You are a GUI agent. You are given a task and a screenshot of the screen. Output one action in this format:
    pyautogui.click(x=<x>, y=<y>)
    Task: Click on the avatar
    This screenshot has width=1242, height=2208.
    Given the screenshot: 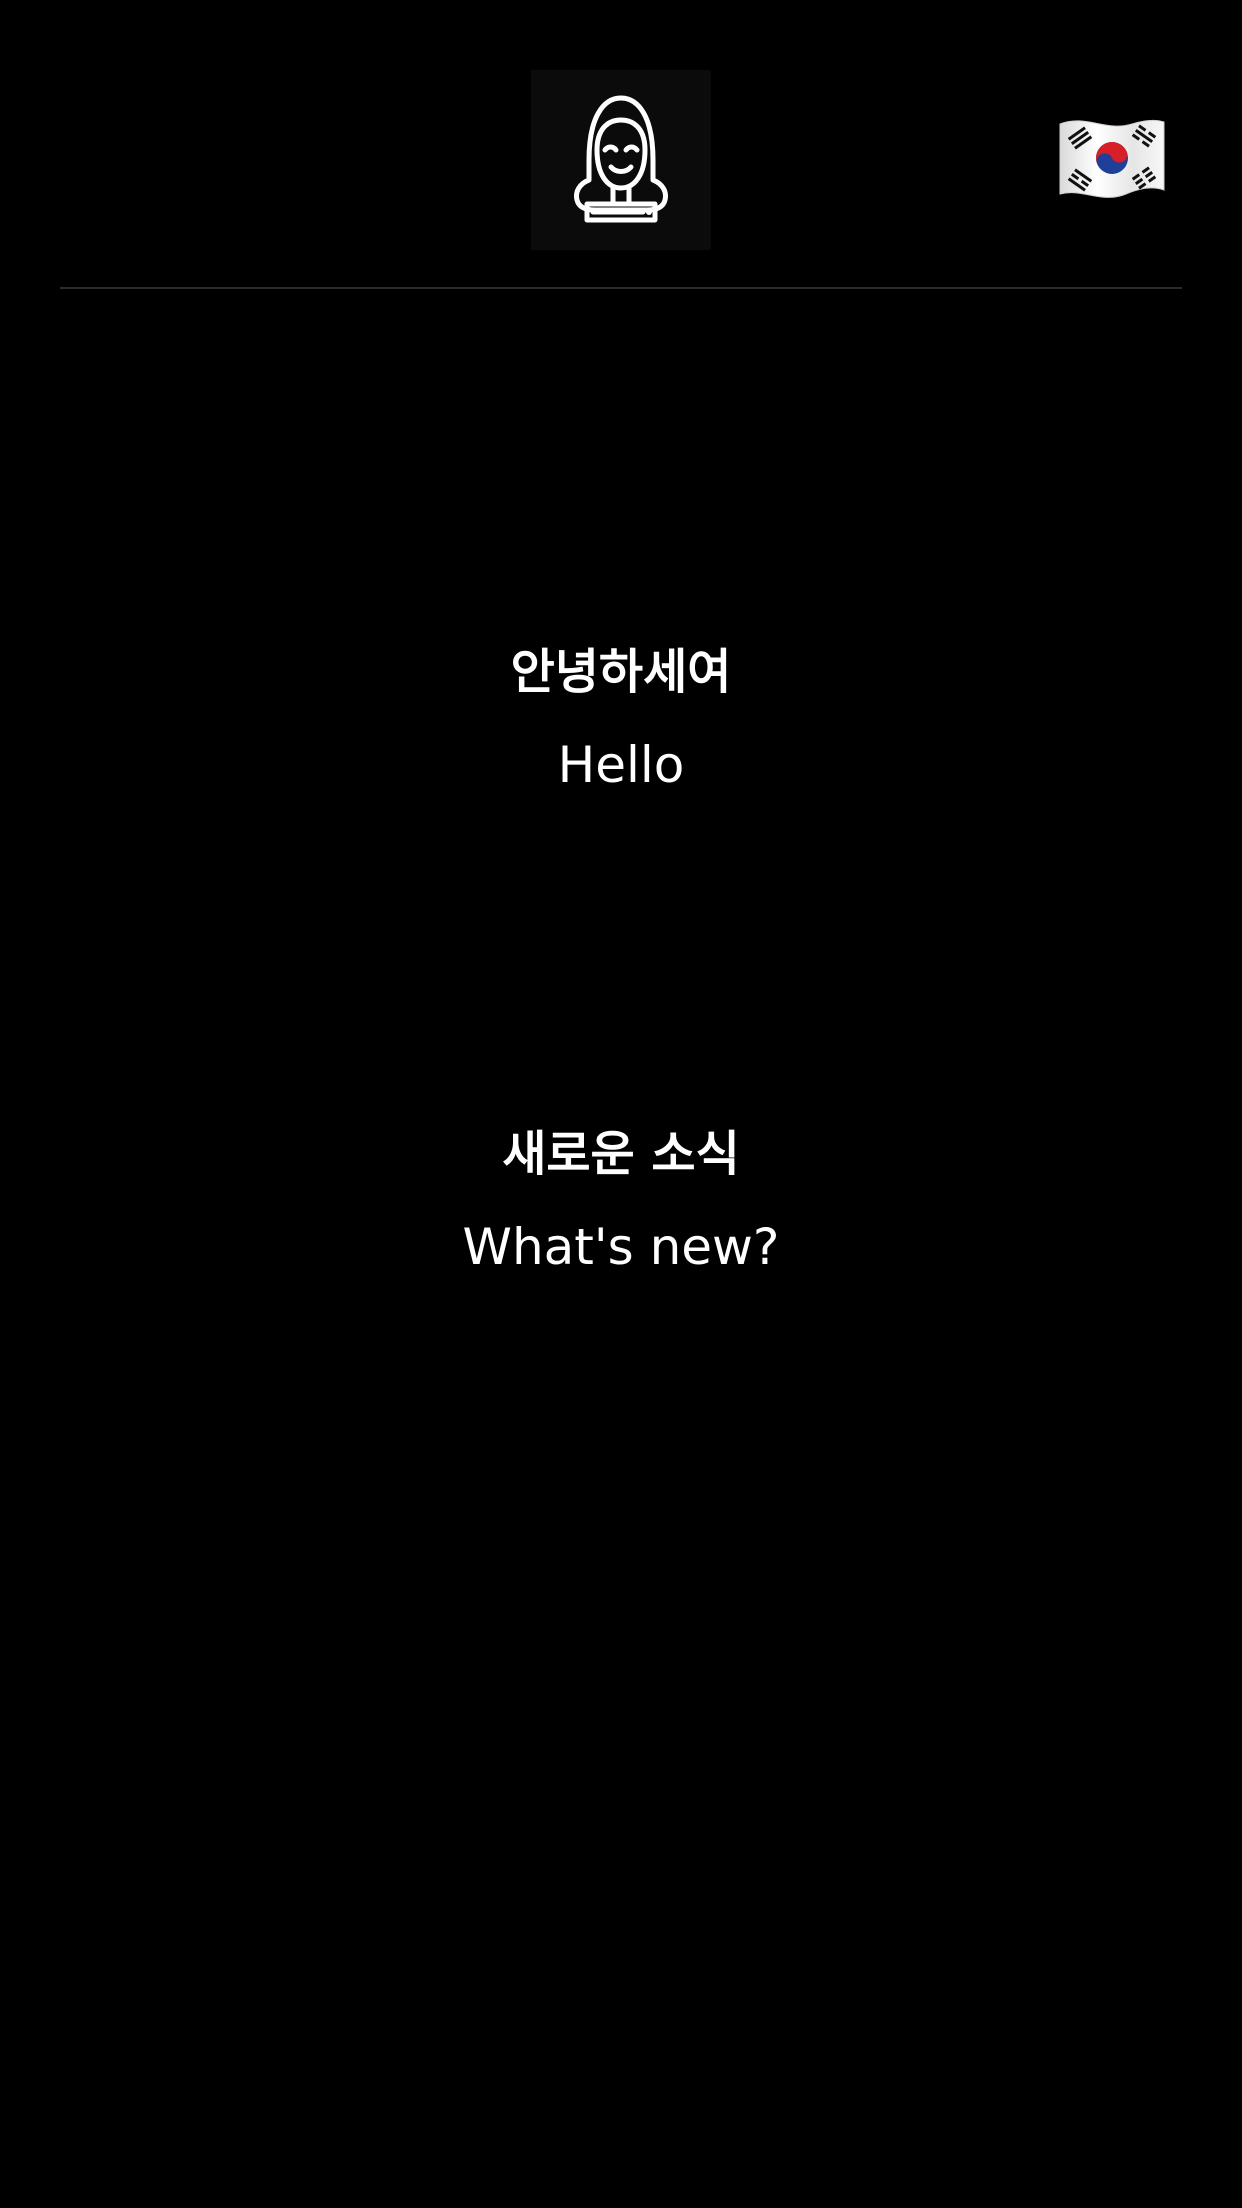 What is the action you would take?
    pyautogui.click(x=621, y=160)
    